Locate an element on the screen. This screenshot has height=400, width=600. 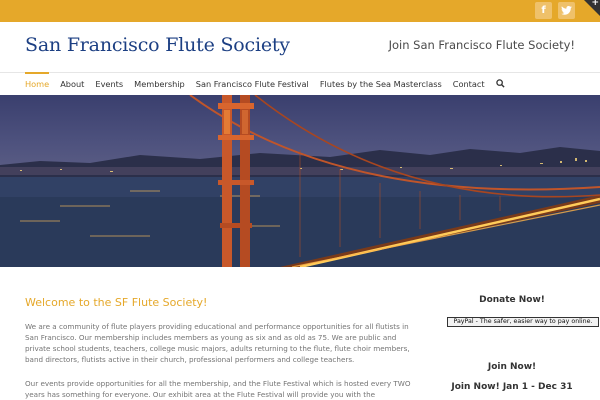
nav-item-events: Events is located at coordinates (109, 84).